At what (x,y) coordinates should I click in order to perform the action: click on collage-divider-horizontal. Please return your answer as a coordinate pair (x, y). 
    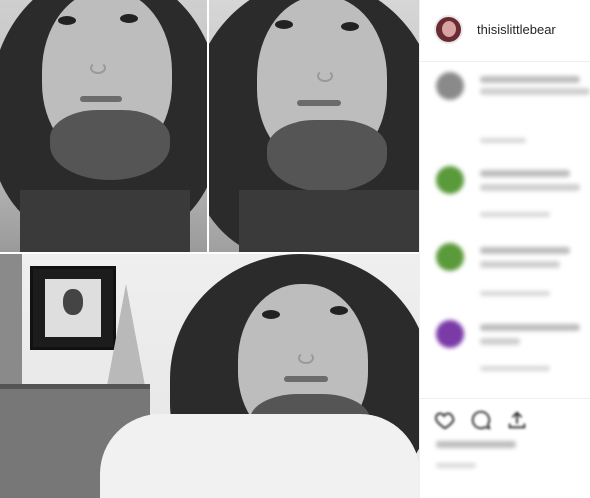
    Looking at the image, I should click on (209, 253).